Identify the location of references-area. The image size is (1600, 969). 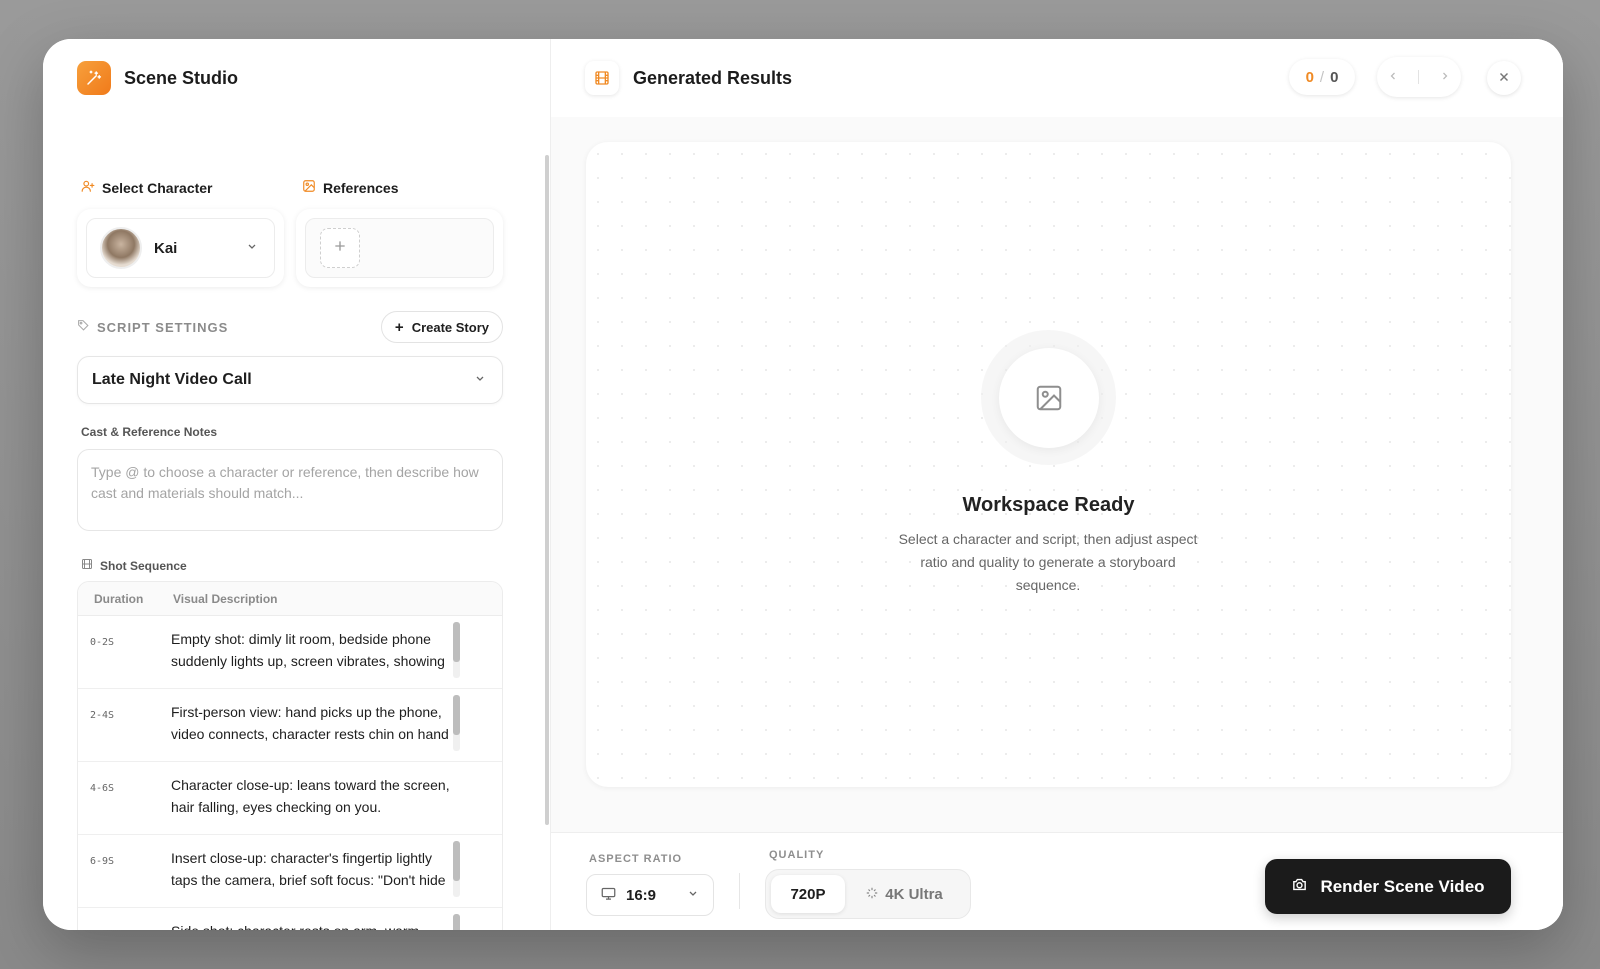
(399, 248).